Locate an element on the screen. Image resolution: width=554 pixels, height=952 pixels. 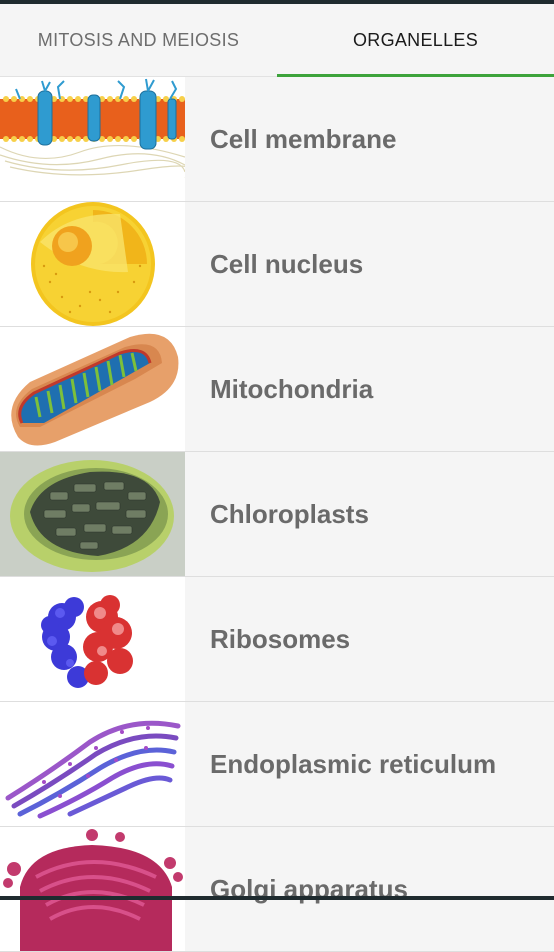
ribosome-icon is located at coordinates (92, 639).